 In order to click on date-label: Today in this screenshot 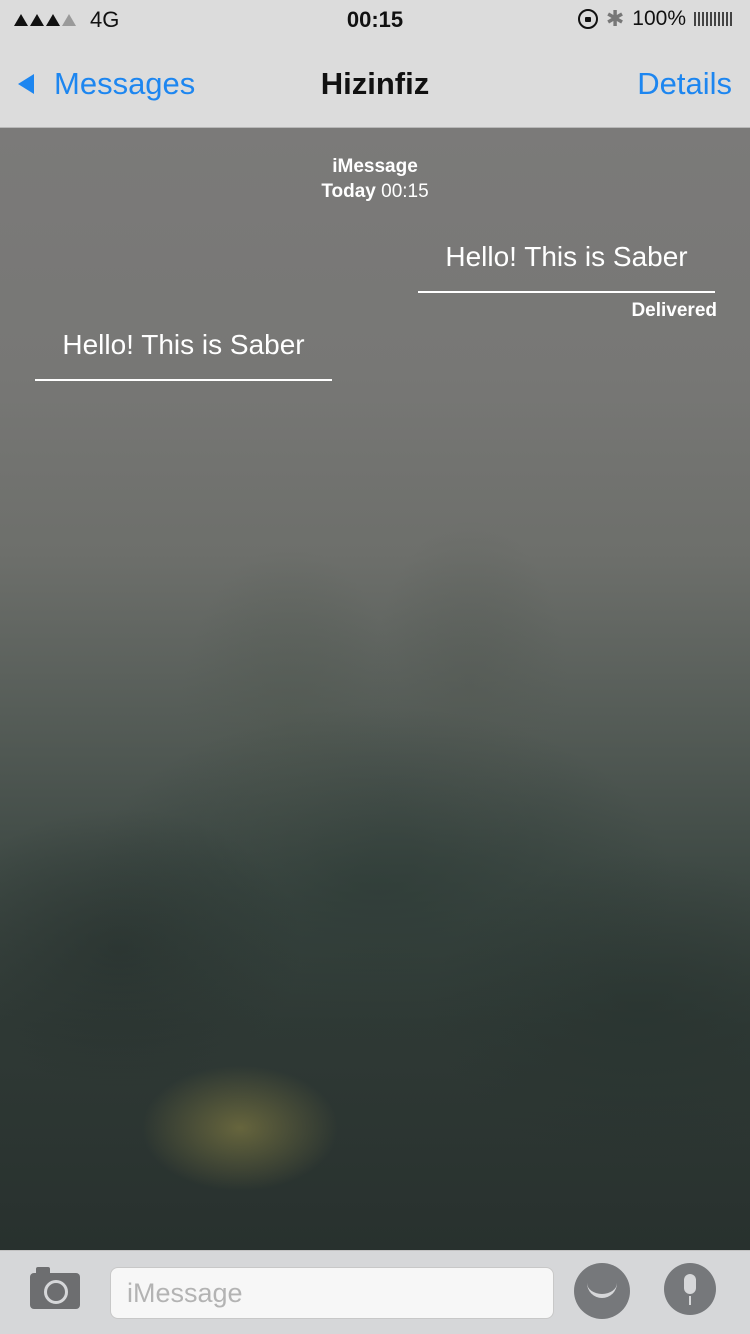, I will do `click(348, 191)`.